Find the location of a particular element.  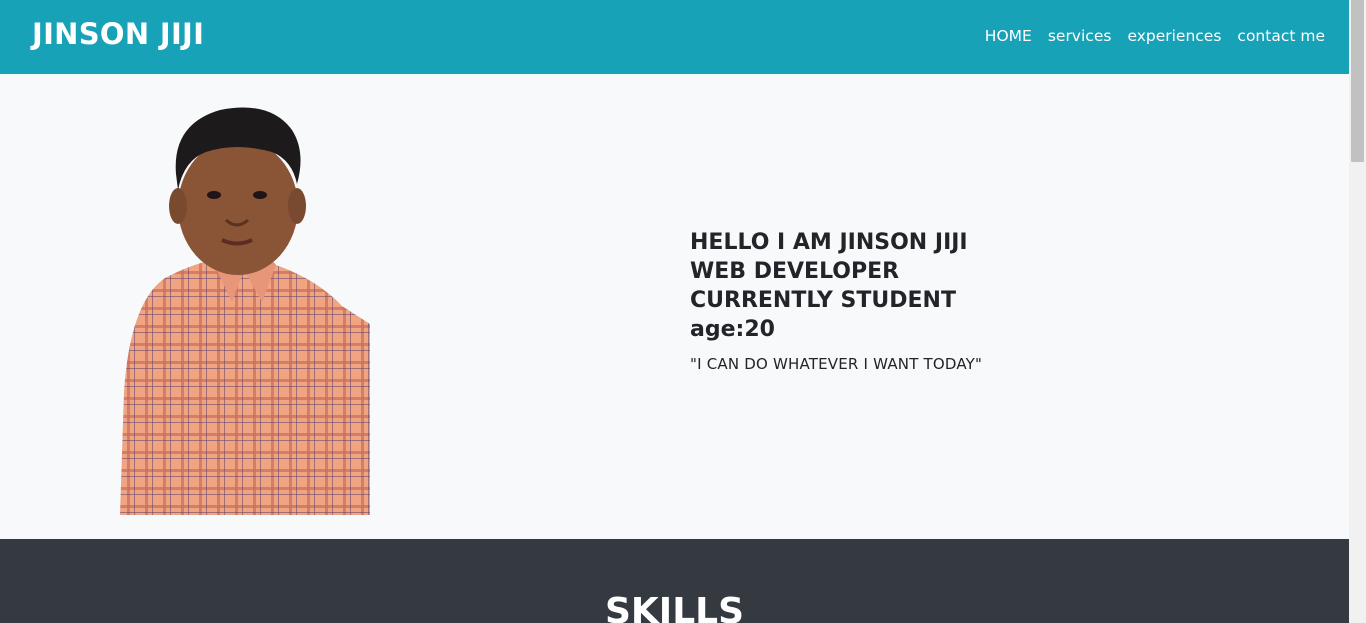

nav-links: HOME services experiences contact me is located at coordinates (1155, 36).